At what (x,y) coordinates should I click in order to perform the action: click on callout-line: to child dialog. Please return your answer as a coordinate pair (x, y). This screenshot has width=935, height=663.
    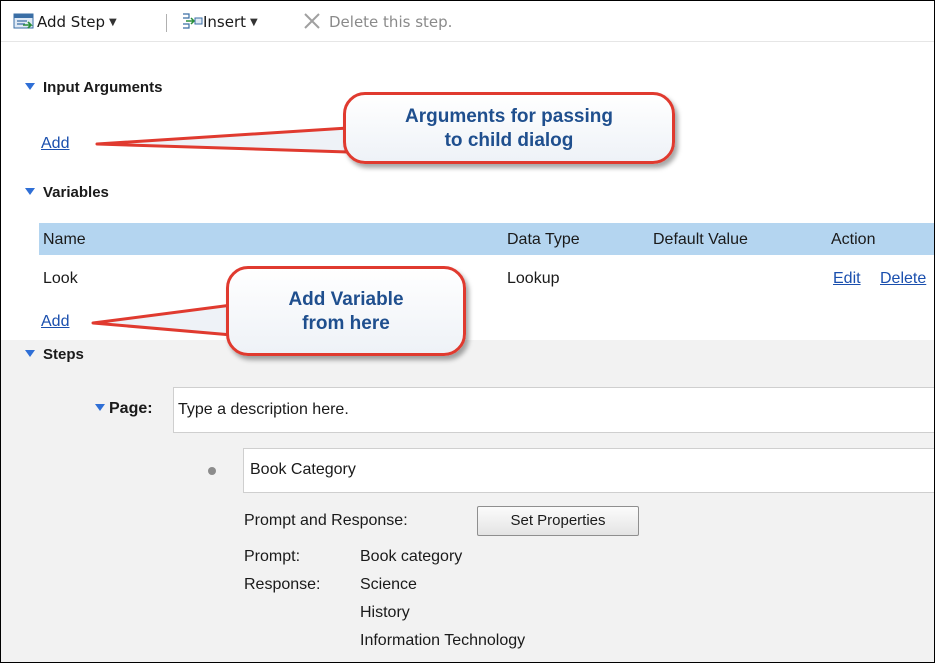
    Looking at the image, I should click on (509, 140).